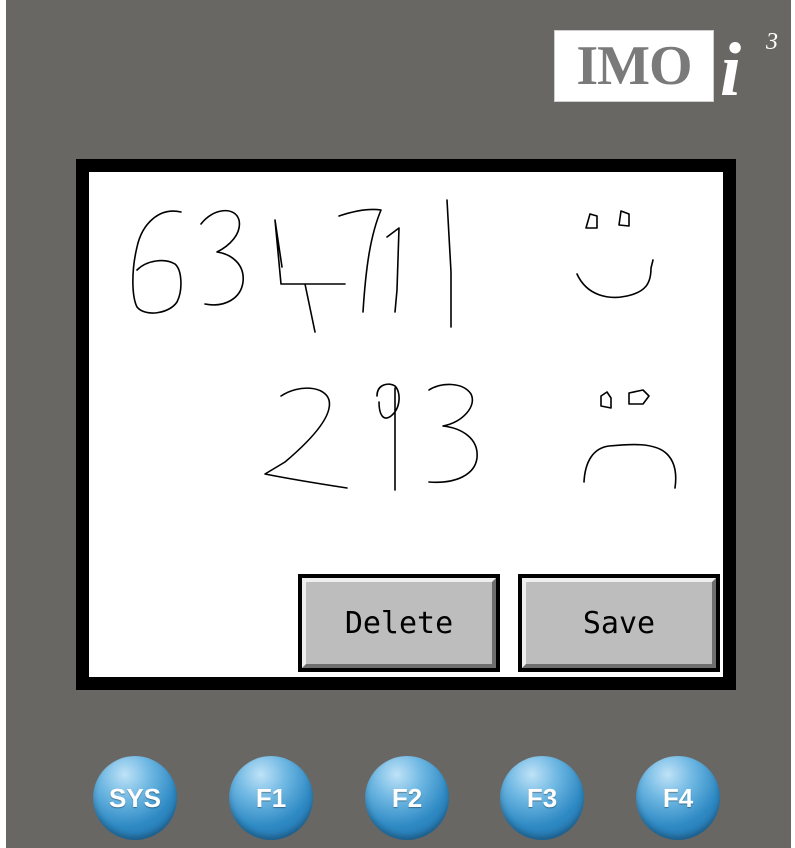 The height and width of the screenshot is (848, 795). What do you see at coordinates (542, 798) in the screenshot?
I see `f3-key: F3` at bounding box center [542, 798].